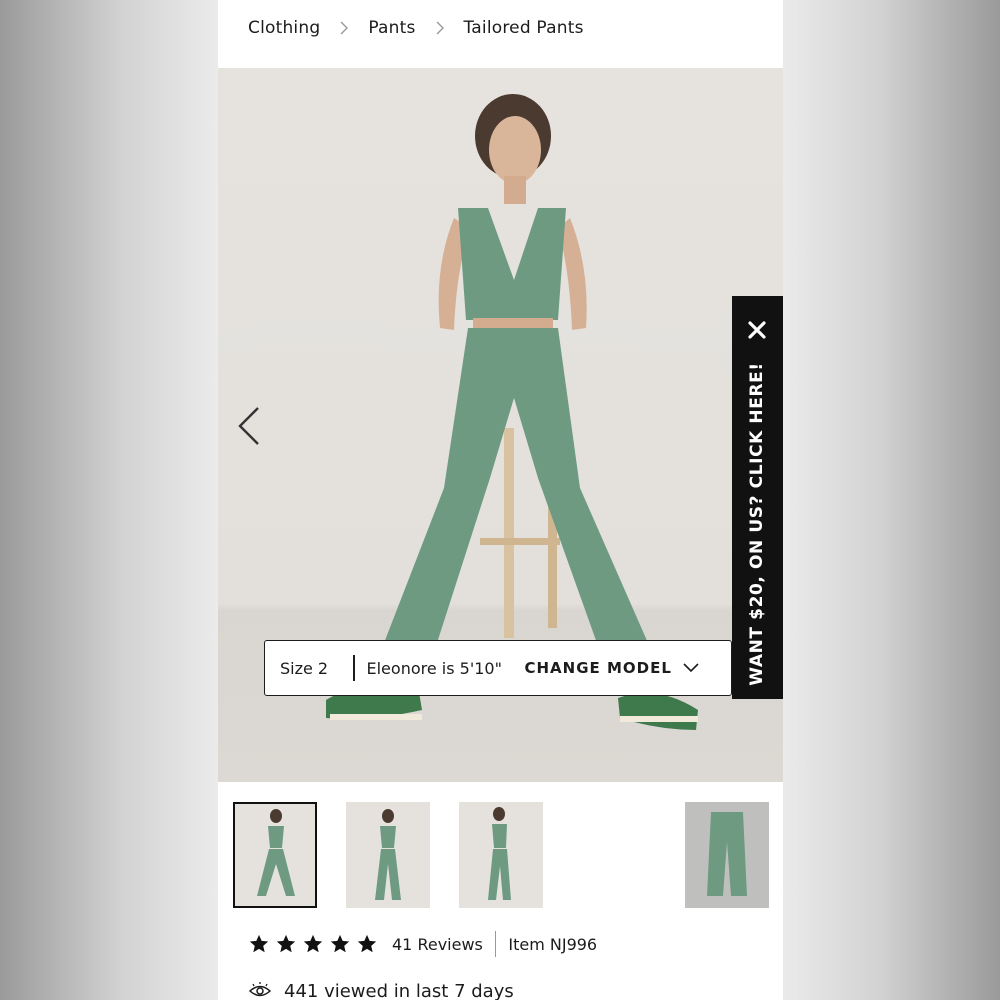  Describe the element at coordinates (495, 944) in the screenshot. I see `divider` at that location.